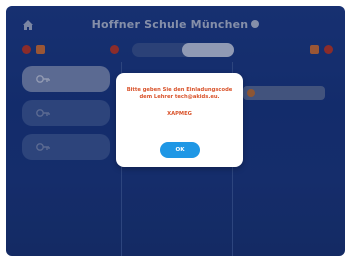 Image resolution: width=351 pixels, height=262 pixels. I want to click on invitation-code: XAPMEG, so click(179, 114).